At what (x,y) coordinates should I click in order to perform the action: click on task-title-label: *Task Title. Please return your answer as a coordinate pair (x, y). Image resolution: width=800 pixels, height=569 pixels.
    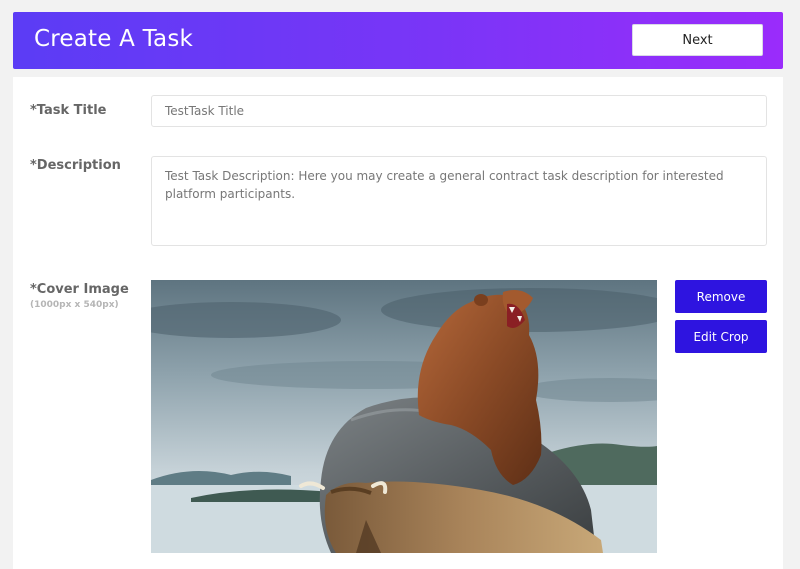
    Looking at the image, I should click on (68, 110).